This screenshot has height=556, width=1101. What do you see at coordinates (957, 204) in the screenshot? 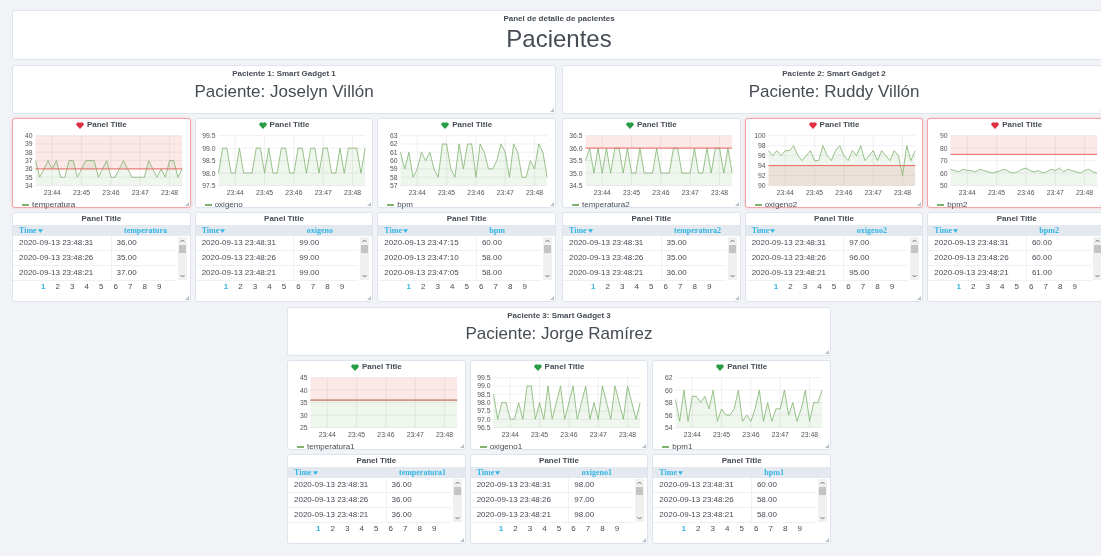
I see `legend-label: bpm2` at bounding box center [957, 204].